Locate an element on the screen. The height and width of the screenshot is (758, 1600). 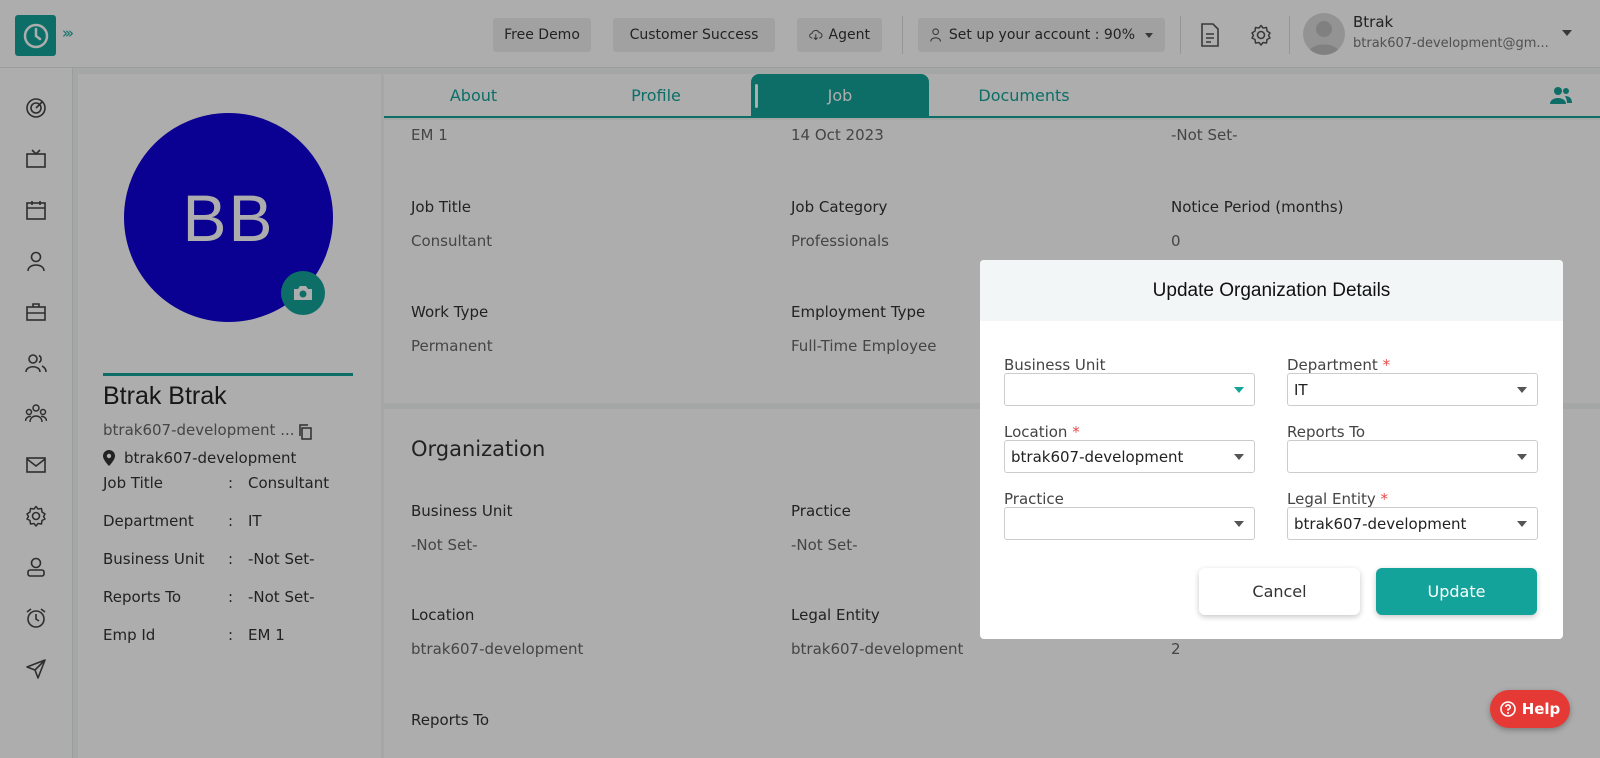
practice-field-label-text: Practice is located at coordinates (1034, 499).